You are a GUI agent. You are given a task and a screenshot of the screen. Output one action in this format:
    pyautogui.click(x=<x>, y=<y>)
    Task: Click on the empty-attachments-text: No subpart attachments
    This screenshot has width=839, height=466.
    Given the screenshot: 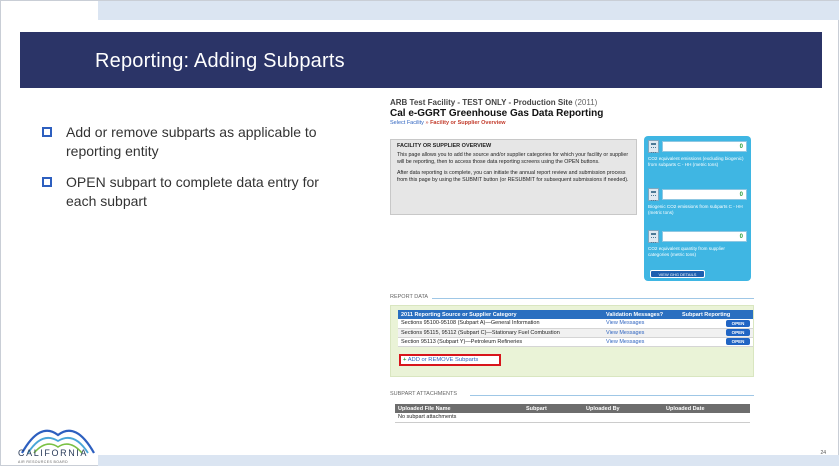 What is the action you would take?
    pyautogui.click(x=572, y=418)
    